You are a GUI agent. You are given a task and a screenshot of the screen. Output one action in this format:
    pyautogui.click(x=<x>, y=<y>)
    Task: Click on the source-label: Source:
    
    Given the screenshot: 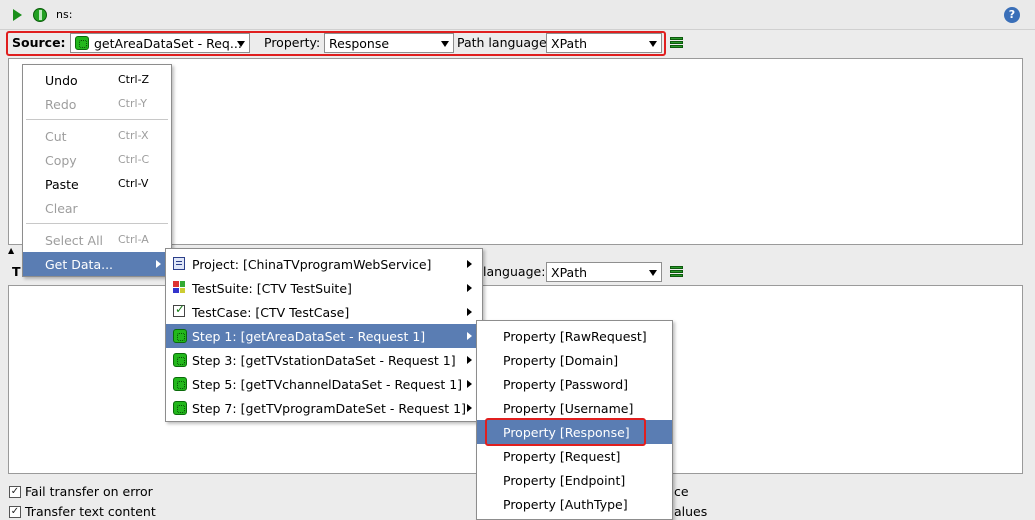 What is the action you would take?
    pyautogui.click(x=39, y=42)
    